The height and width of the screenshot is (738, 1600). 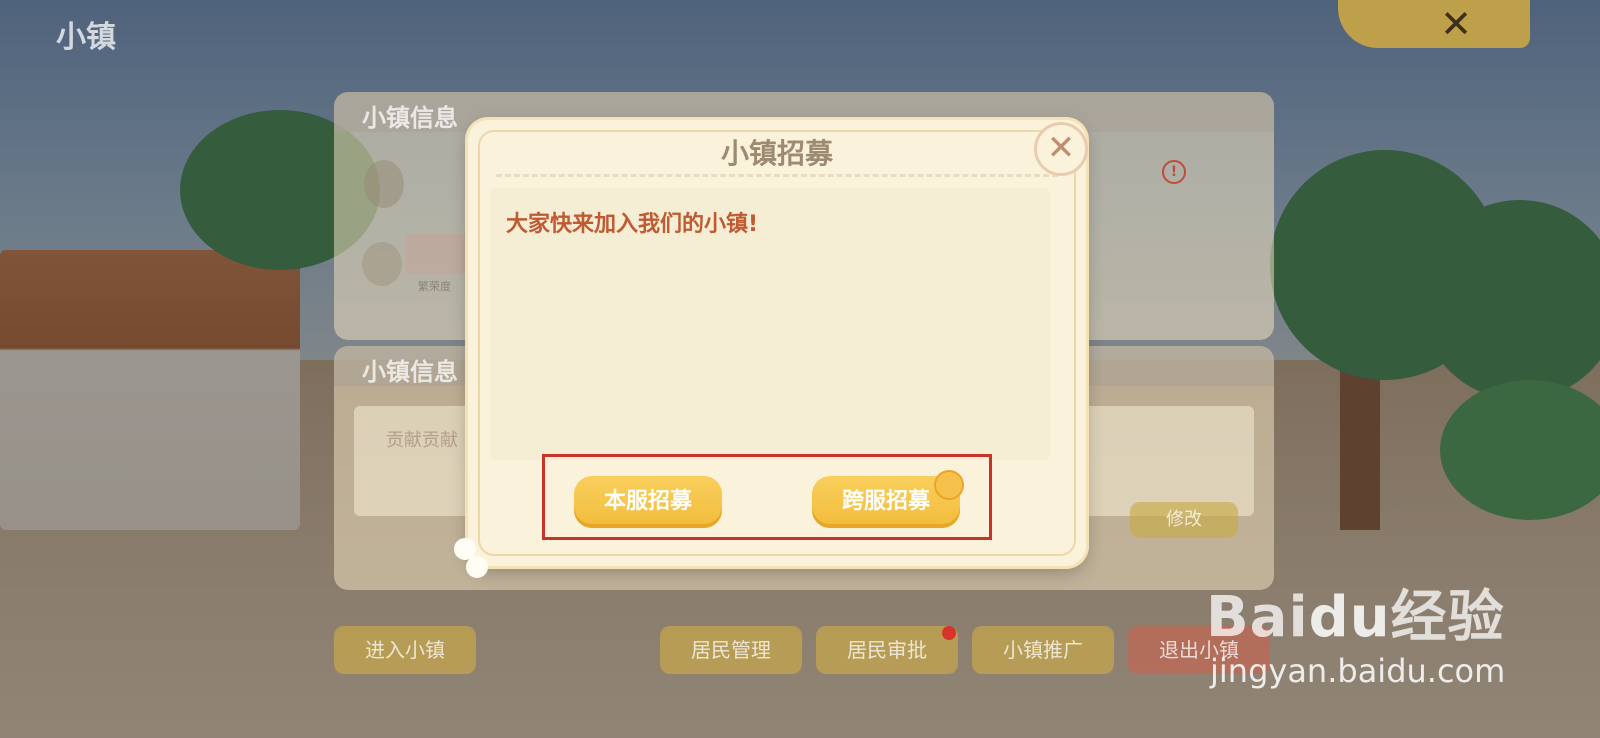 I want to click on watermark-url: jingyan.baidu.com, so click(x=1358, y=671).